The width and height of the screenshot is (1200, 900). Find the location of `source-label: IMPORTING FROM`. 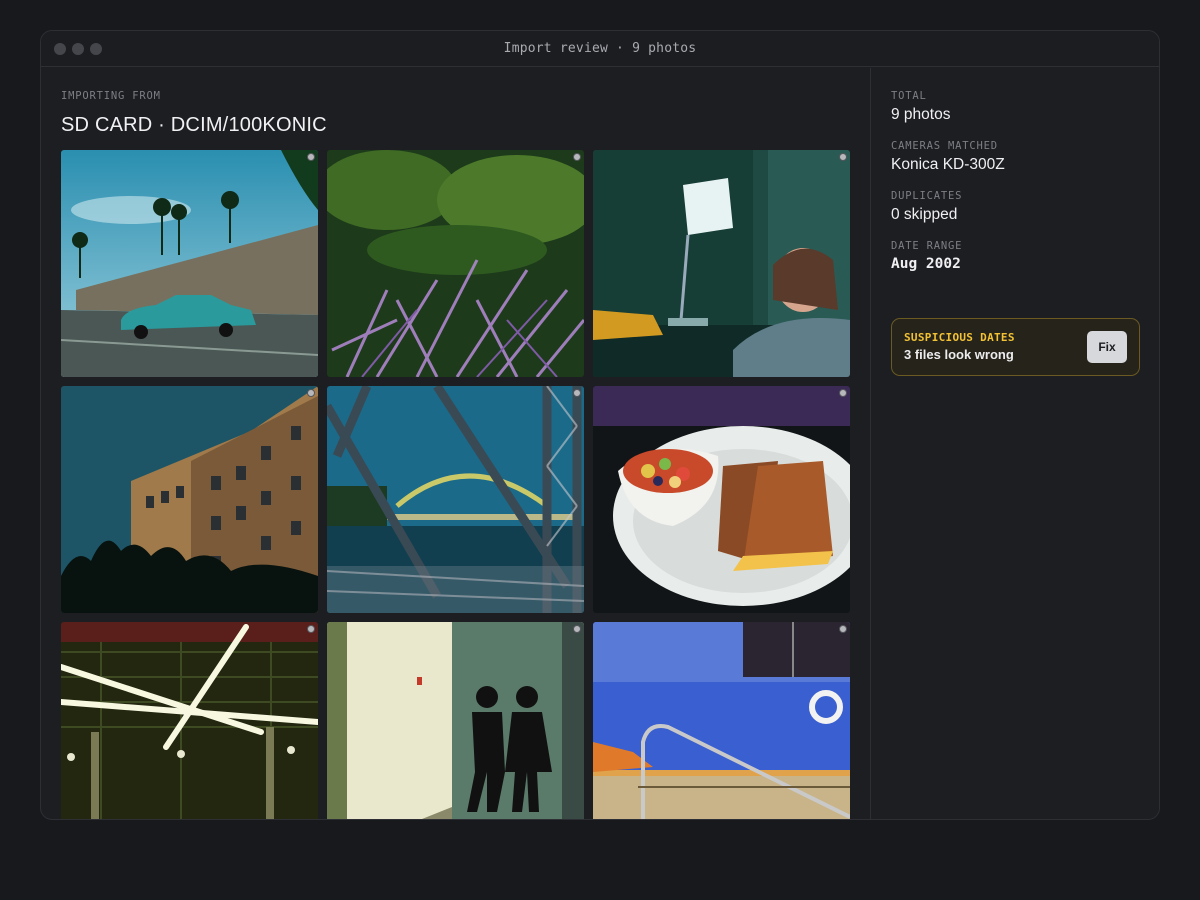

source-label: IMPORTING FROM is located at coordinates (111, 96).